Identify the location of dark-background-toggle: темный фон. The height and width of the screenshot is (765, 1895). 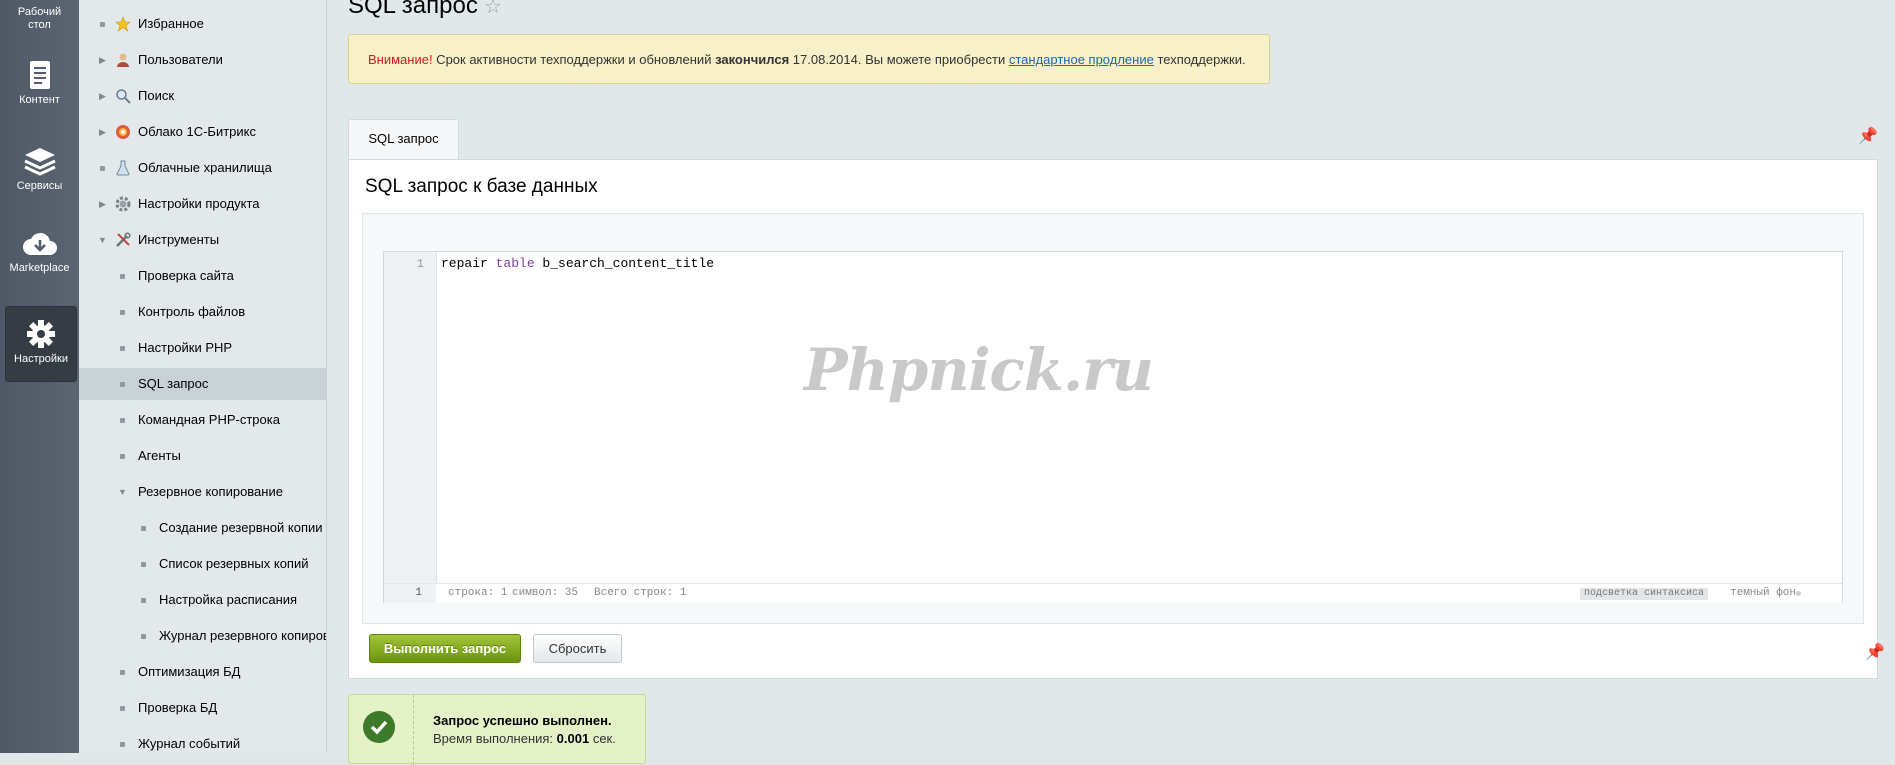
(1763, 593).